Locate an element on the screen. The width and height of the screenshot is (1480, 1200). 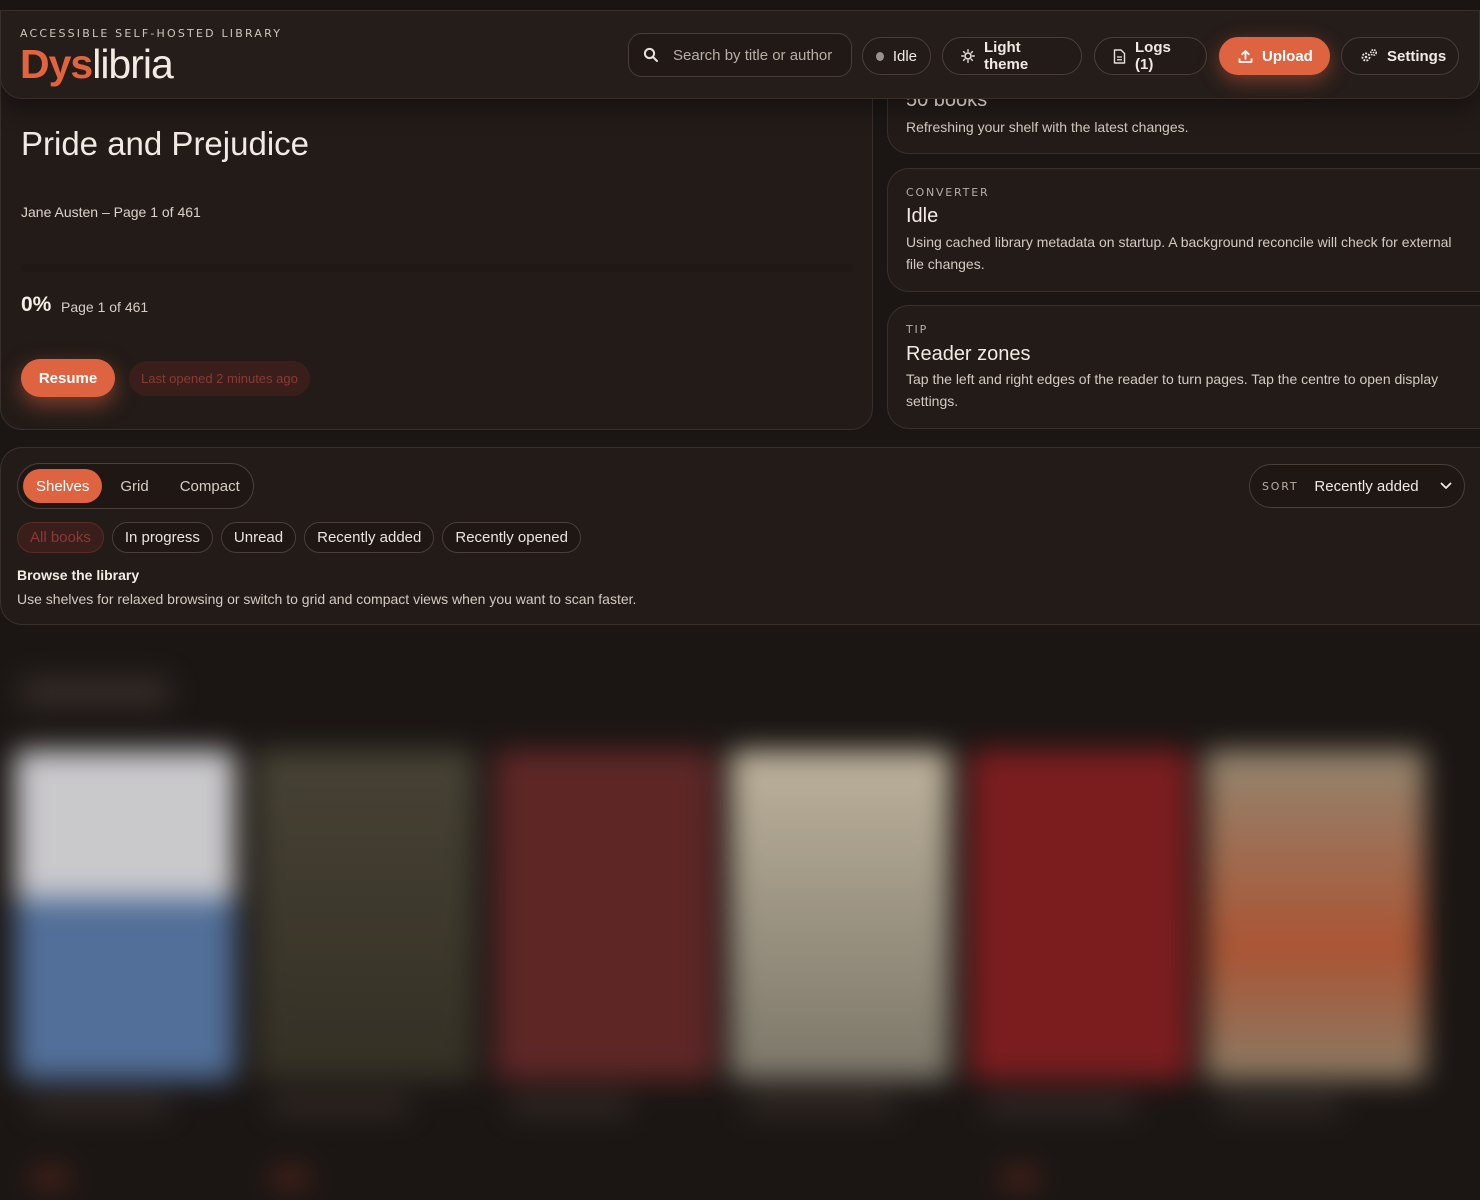
sort-value: Recently added is located at coordinates (1366, 486).